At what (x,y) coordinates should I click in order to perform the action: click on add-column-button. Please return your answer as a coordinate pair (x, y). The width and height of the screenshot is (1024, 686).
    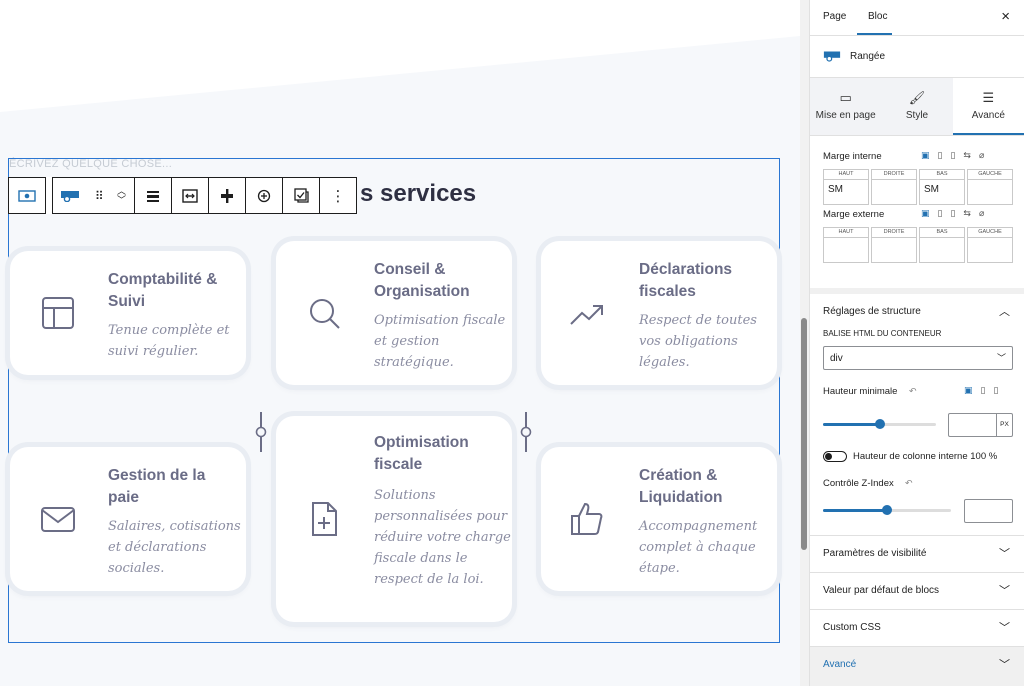
    Looking at the image, I should click on (264, 195).